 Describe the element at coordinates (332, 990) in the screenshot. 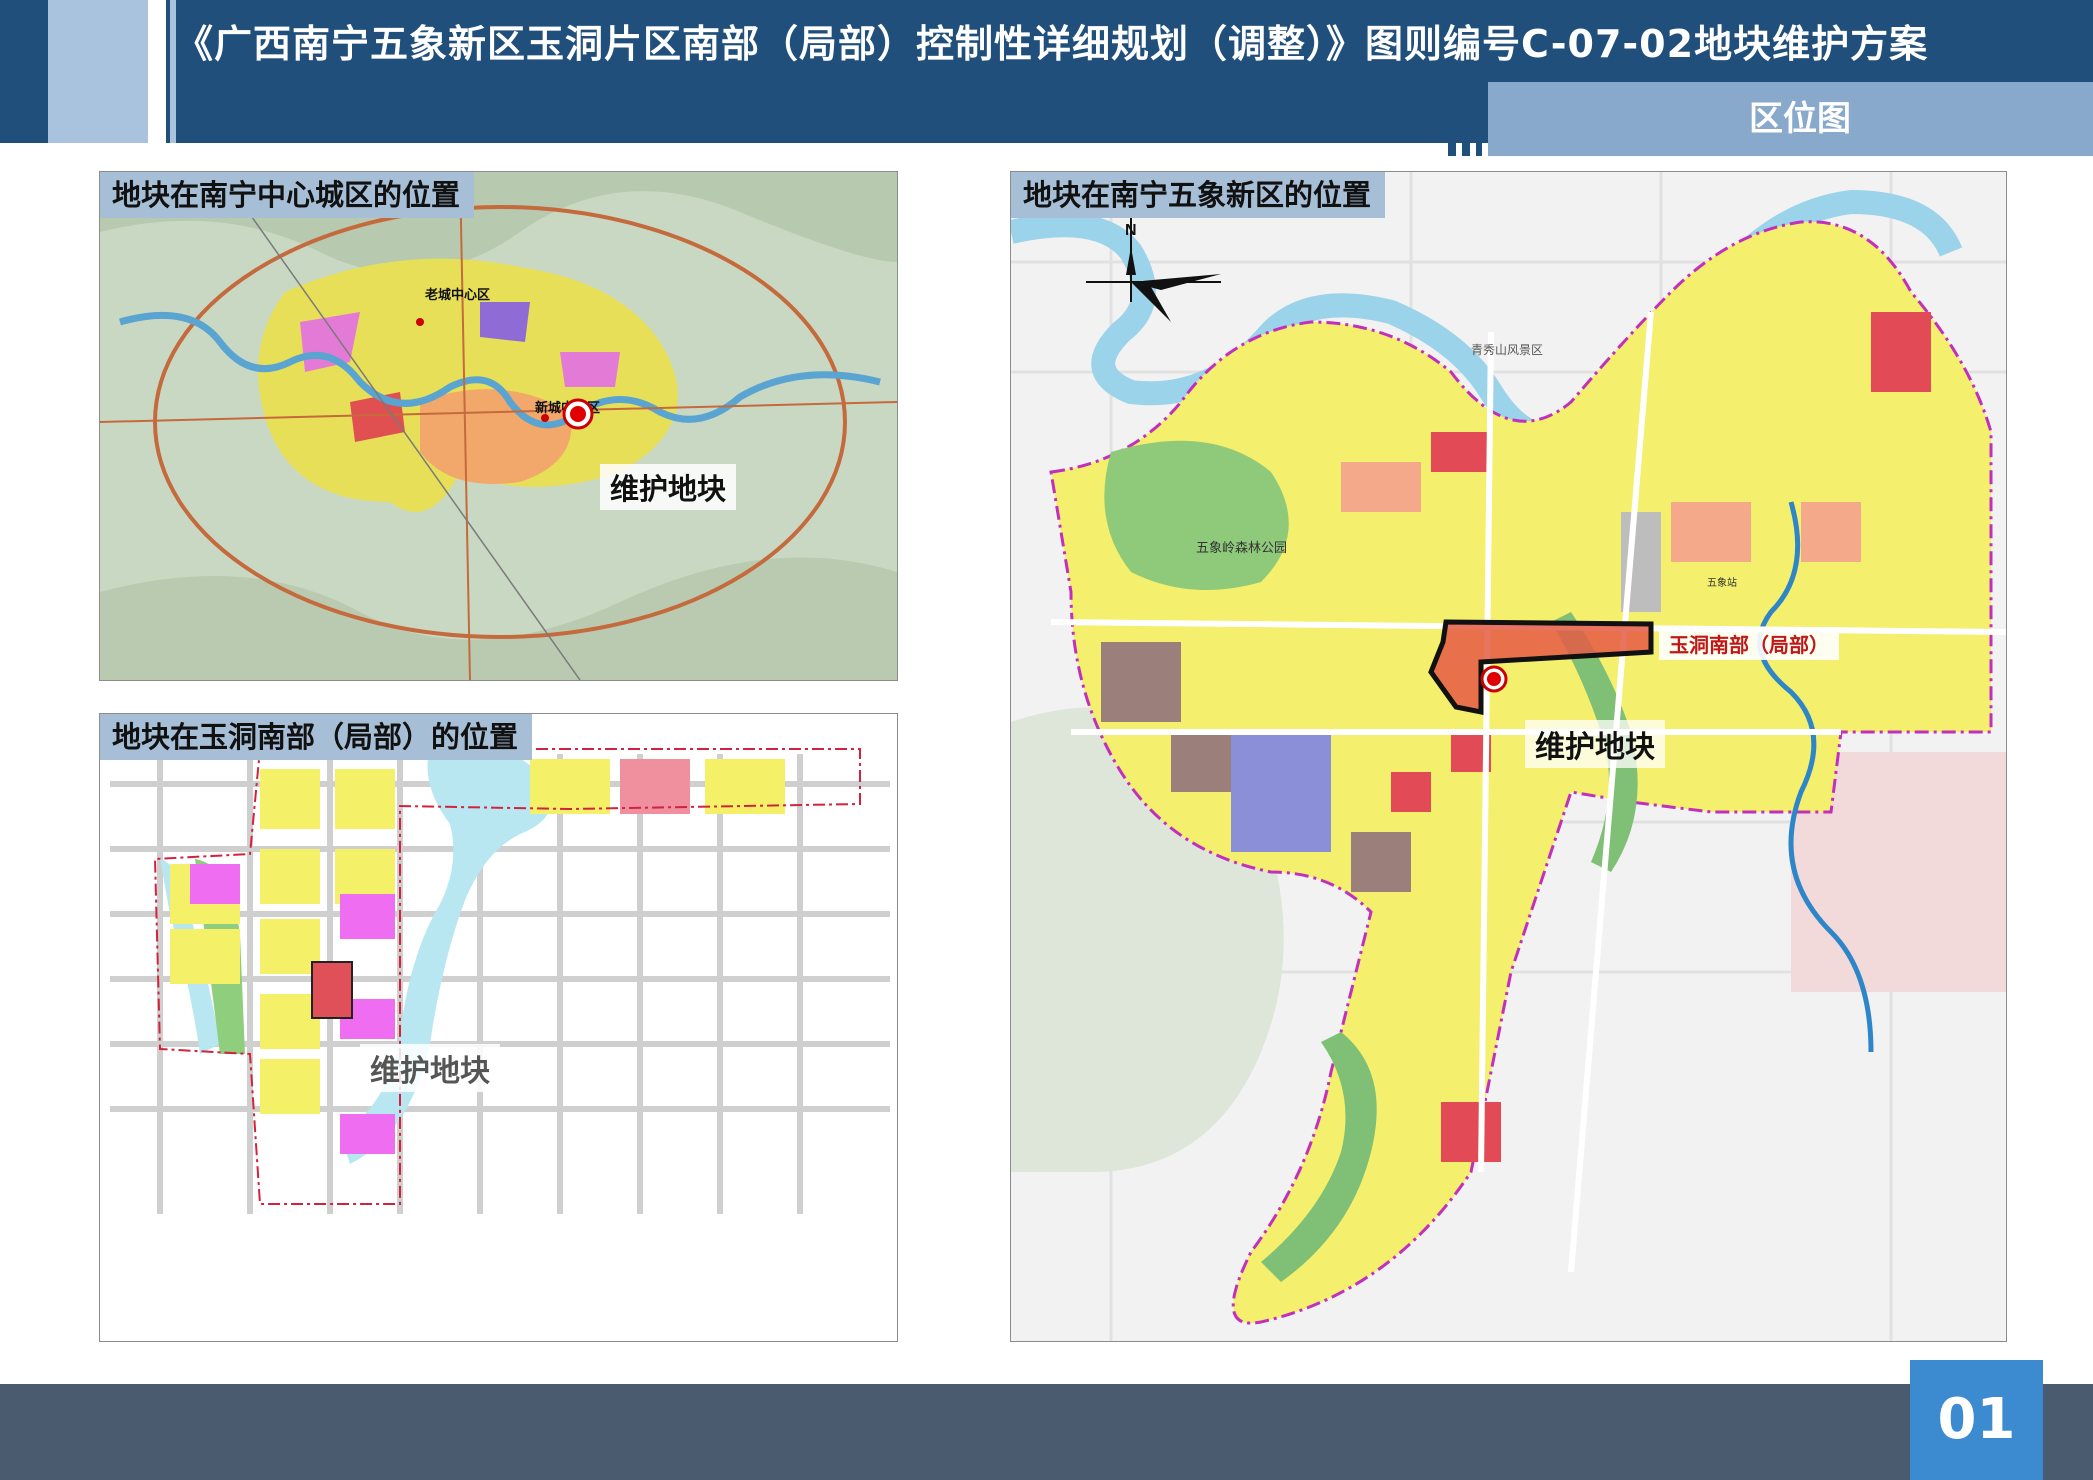

I see `target-parcel-local` at that location.